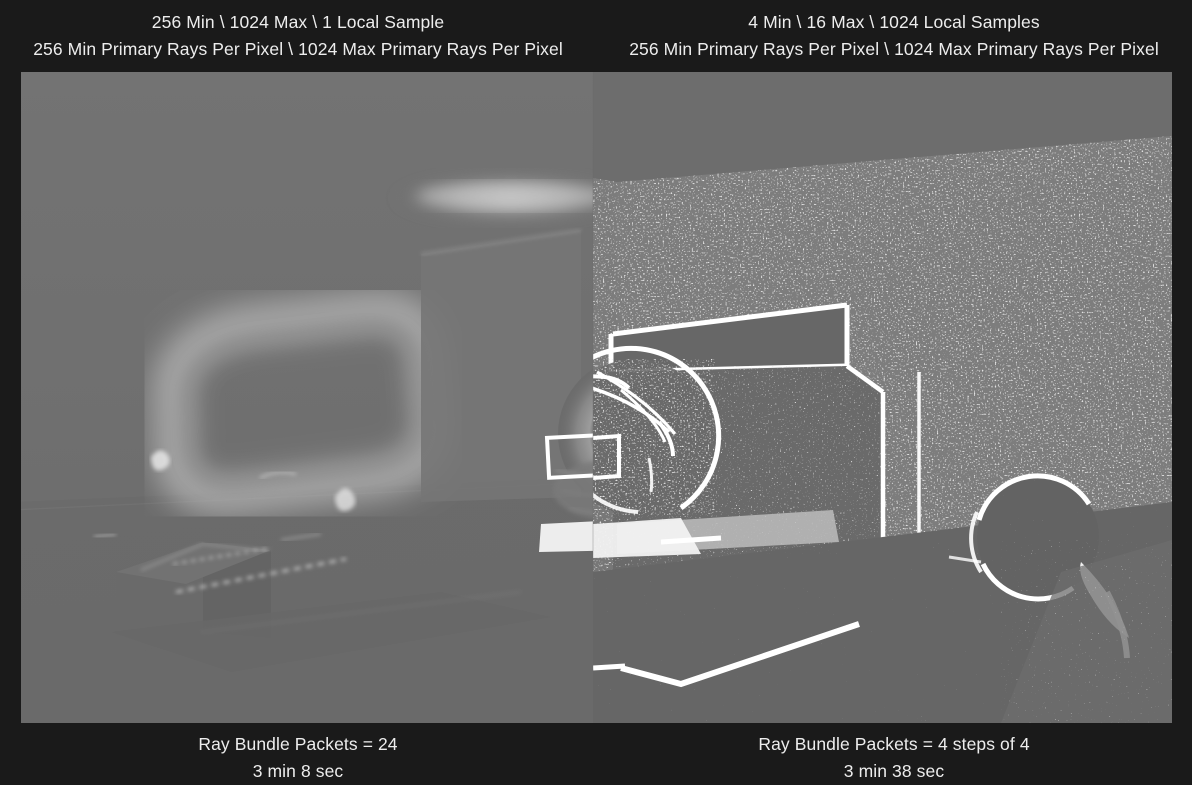  What do you see at coordinates (501, 365) in the screenshot?
I see `left-panel-upright` at bounding box center [501, 365].